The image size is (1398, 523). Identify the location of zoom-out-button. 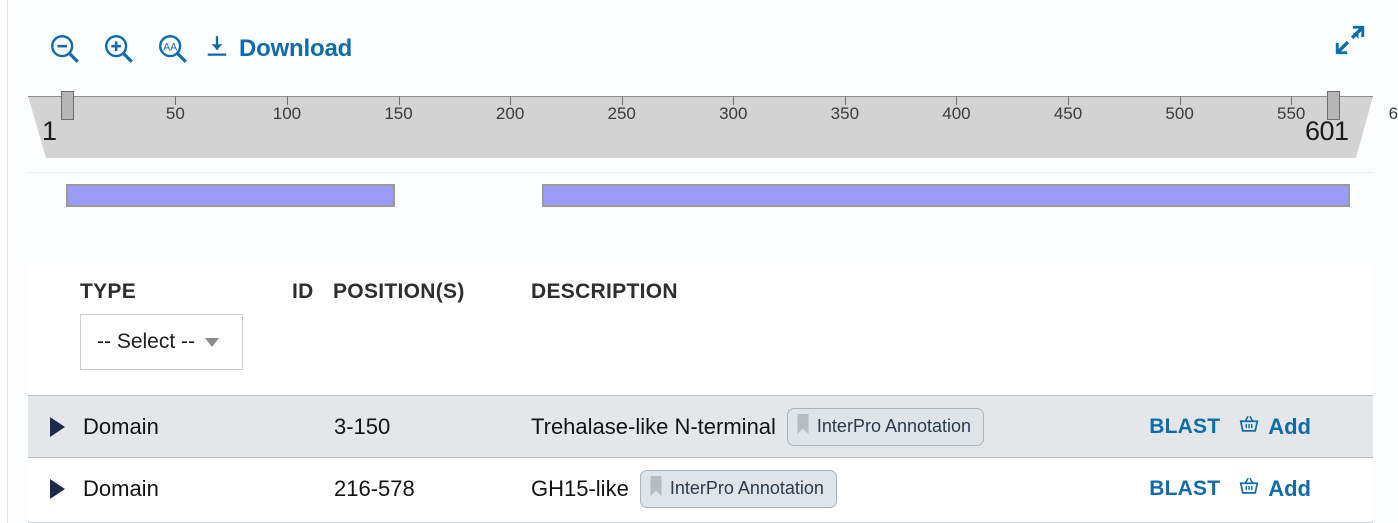
(65, 49).